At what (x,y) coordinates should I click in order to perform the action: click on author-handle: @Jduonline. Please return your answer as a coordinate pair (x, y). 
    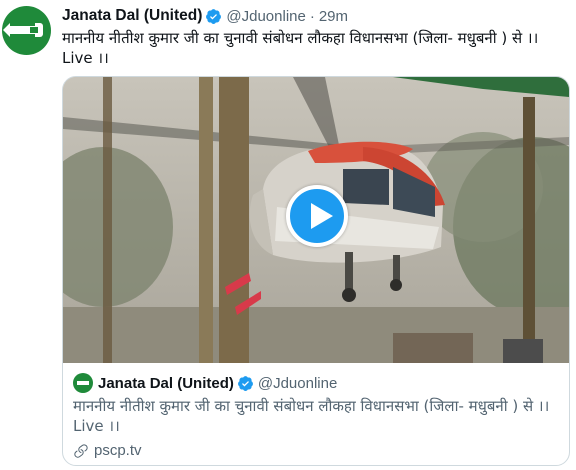
    Looking at the image, I should click on (265, 16).